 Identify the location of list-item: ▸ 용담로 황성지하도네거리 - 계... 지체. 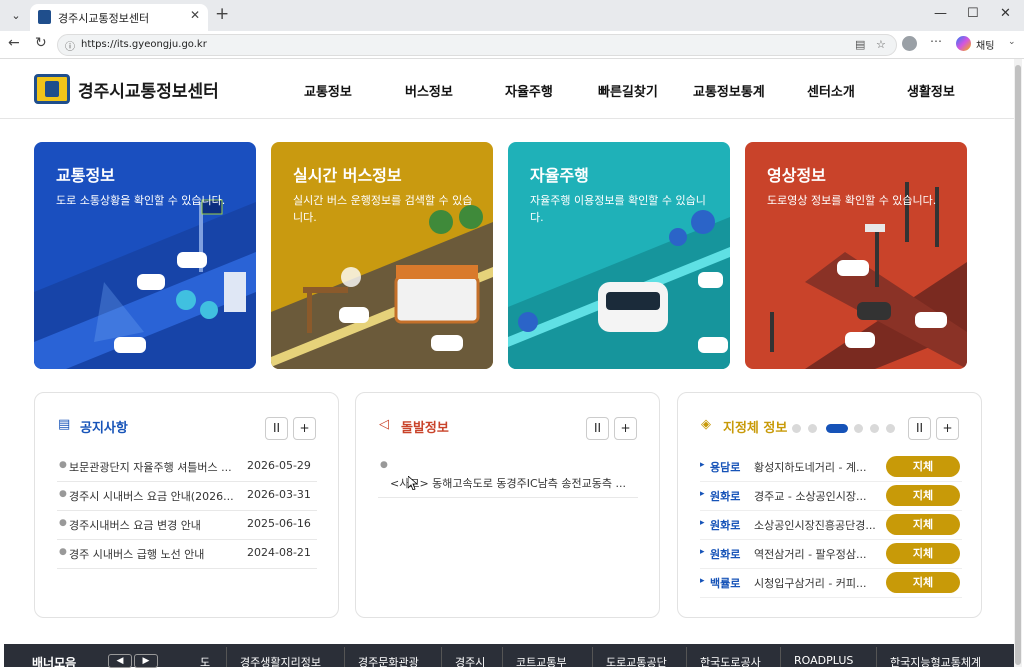
(831, 467).